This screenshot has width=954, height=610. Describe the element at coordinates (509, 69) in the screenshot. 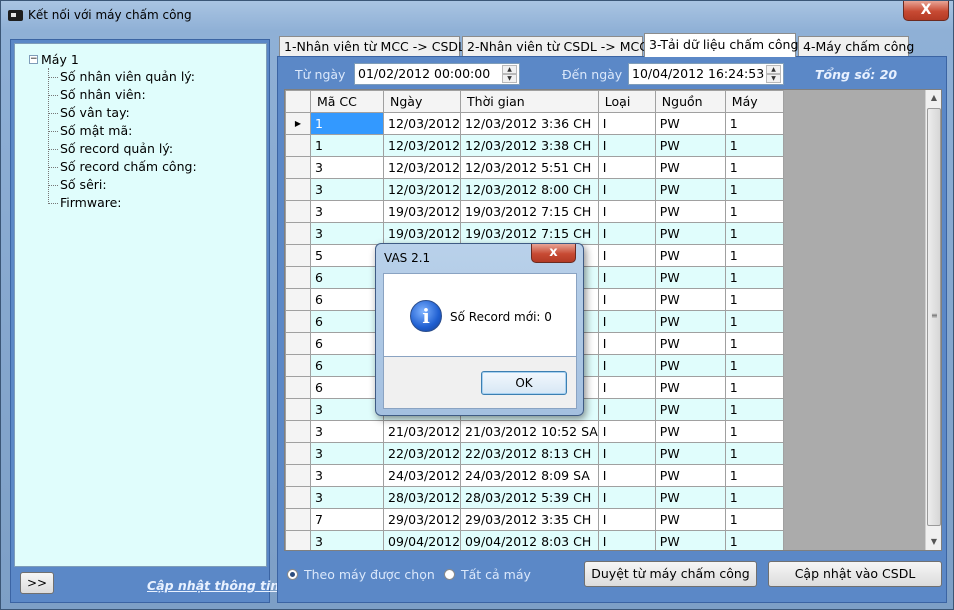

I see `spin-up-icon: ▲` at that location.